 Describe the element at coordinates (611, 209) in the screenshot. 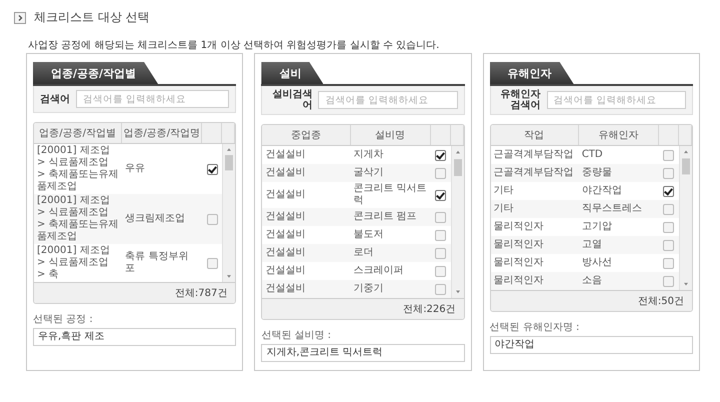

I see `table-cell-text: 직무스트레스` at that location.